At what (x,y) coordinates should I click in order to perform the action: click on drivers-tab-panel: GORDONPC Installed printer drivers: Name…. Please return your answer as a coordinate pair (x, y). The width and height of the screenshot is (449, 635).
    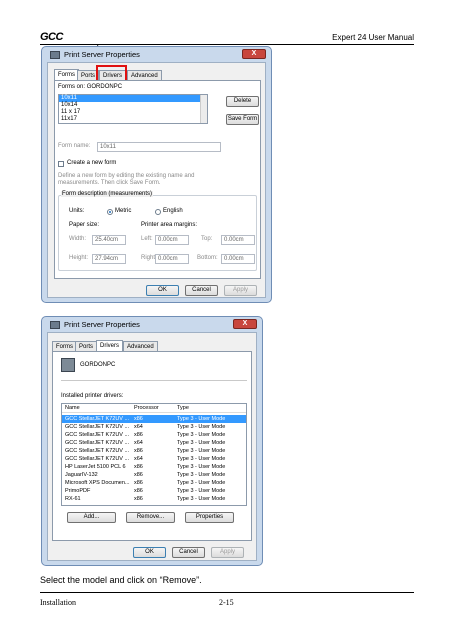
    Looking at the image, I should click on (152, 446).